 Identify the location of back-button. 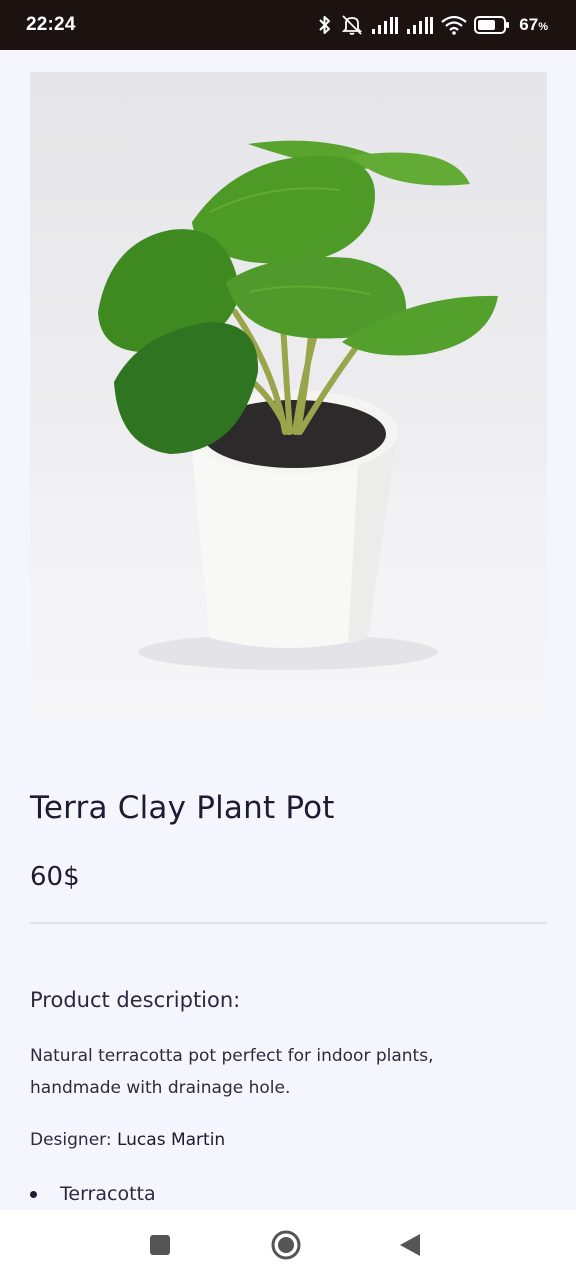
(410, 1245).